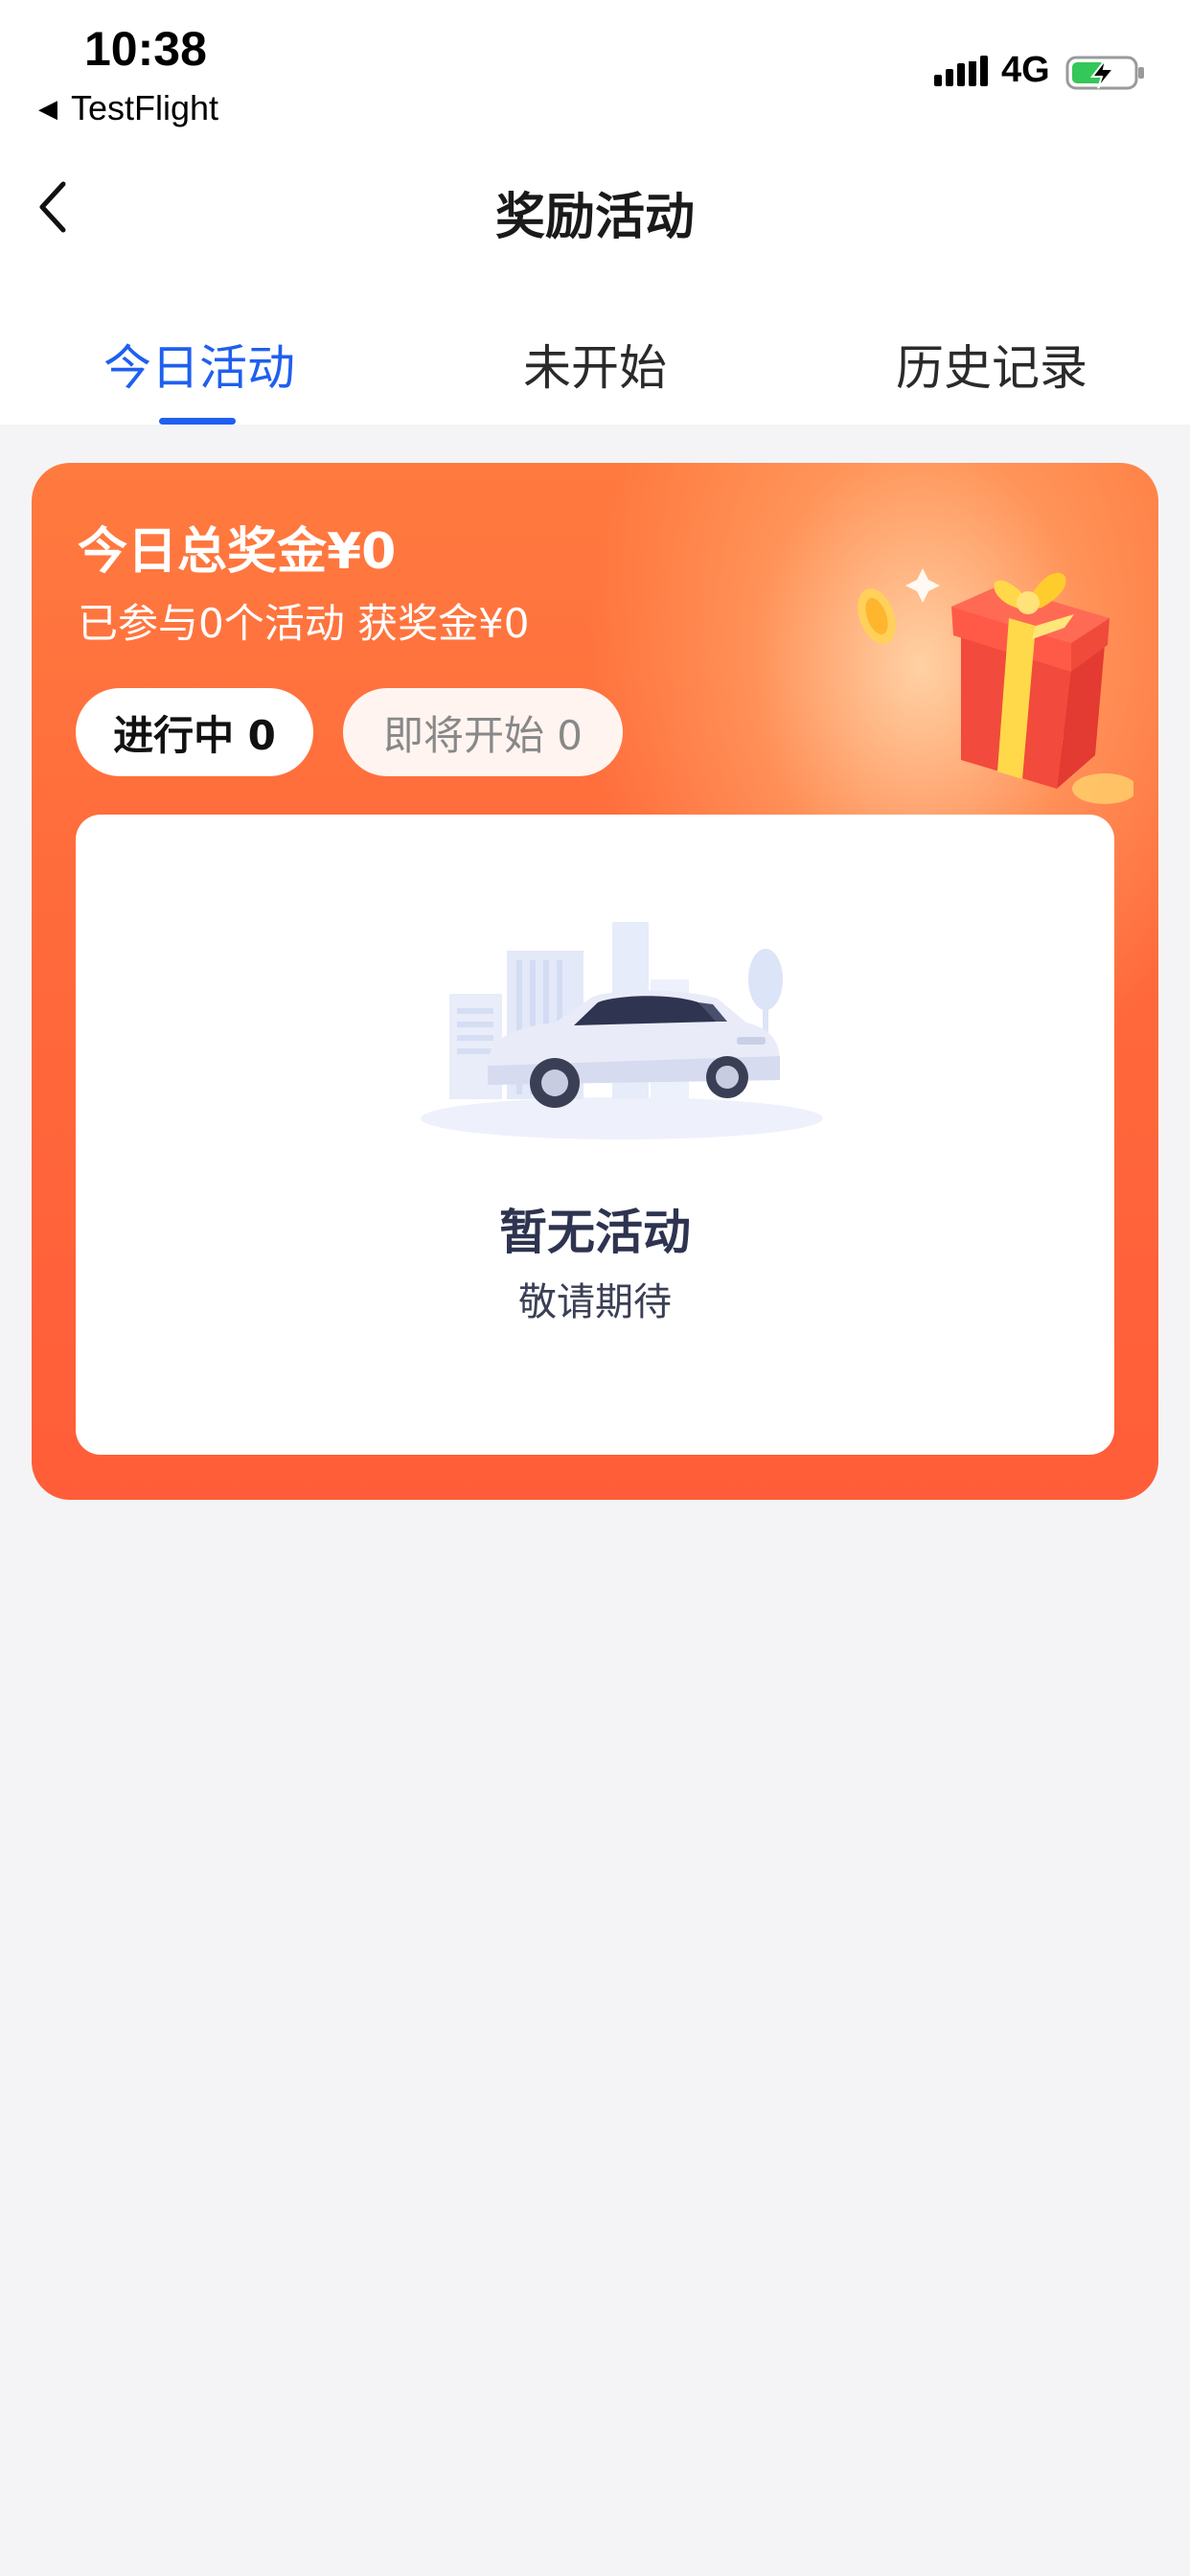 The image size is (1190, 2576). What do you see at coordinates (146, 49) in the screenshot?
I see `status-time: 10:38` at bounding box center [146, 49].